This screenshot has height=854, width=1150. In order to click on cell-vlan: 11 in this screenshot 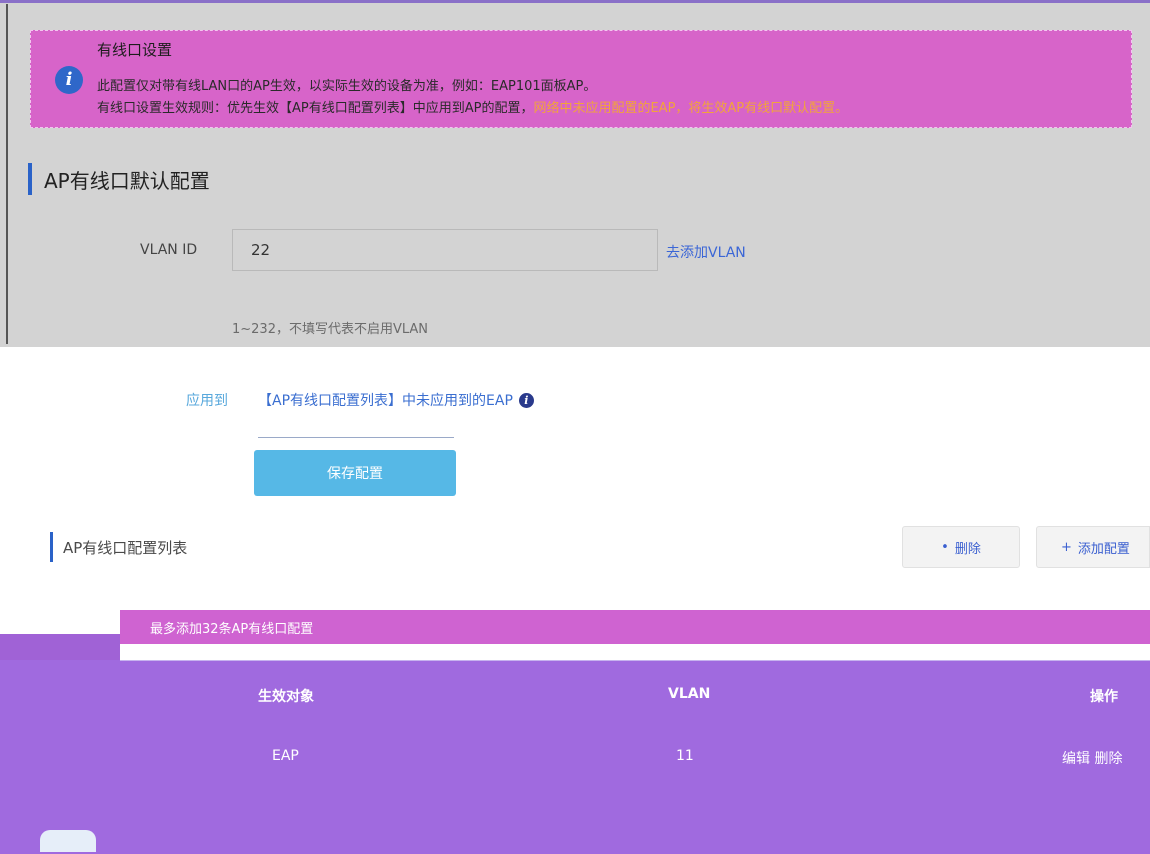, I will do `click(685, 756)`.